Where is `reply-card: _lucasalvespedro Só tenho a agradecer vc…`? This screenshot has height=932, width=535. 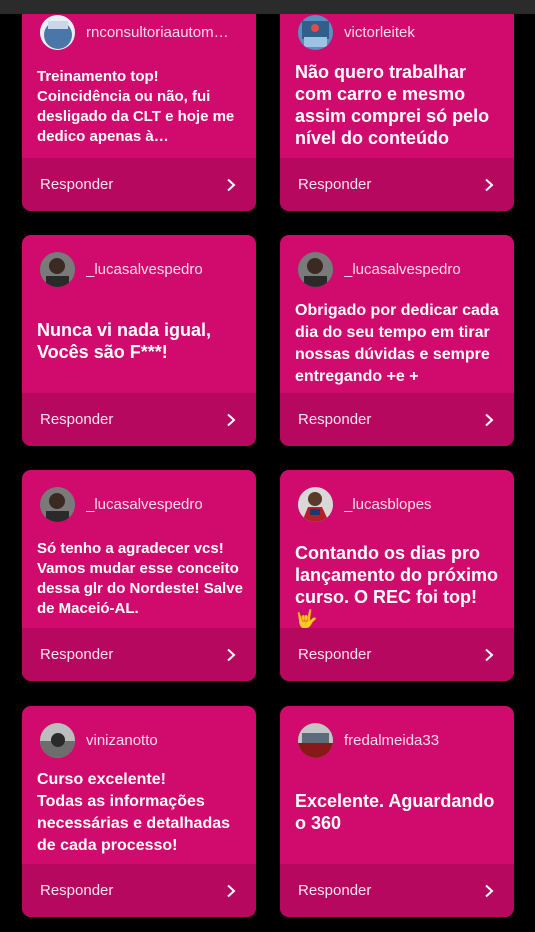 reply-card: _lucasalvespedro Só tenho a agradecer vc… is located at coordinates (139, 575).